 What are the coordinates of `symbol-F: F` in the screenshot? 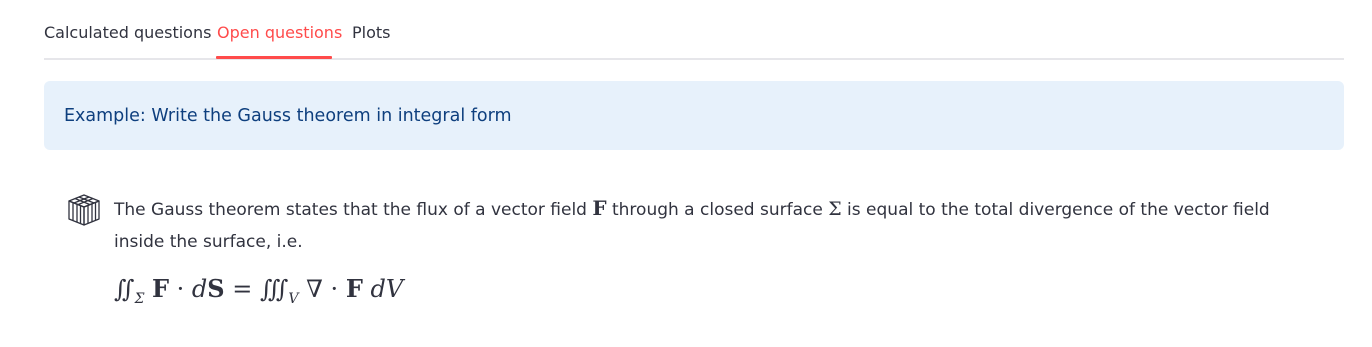 It's located at (599, 208).